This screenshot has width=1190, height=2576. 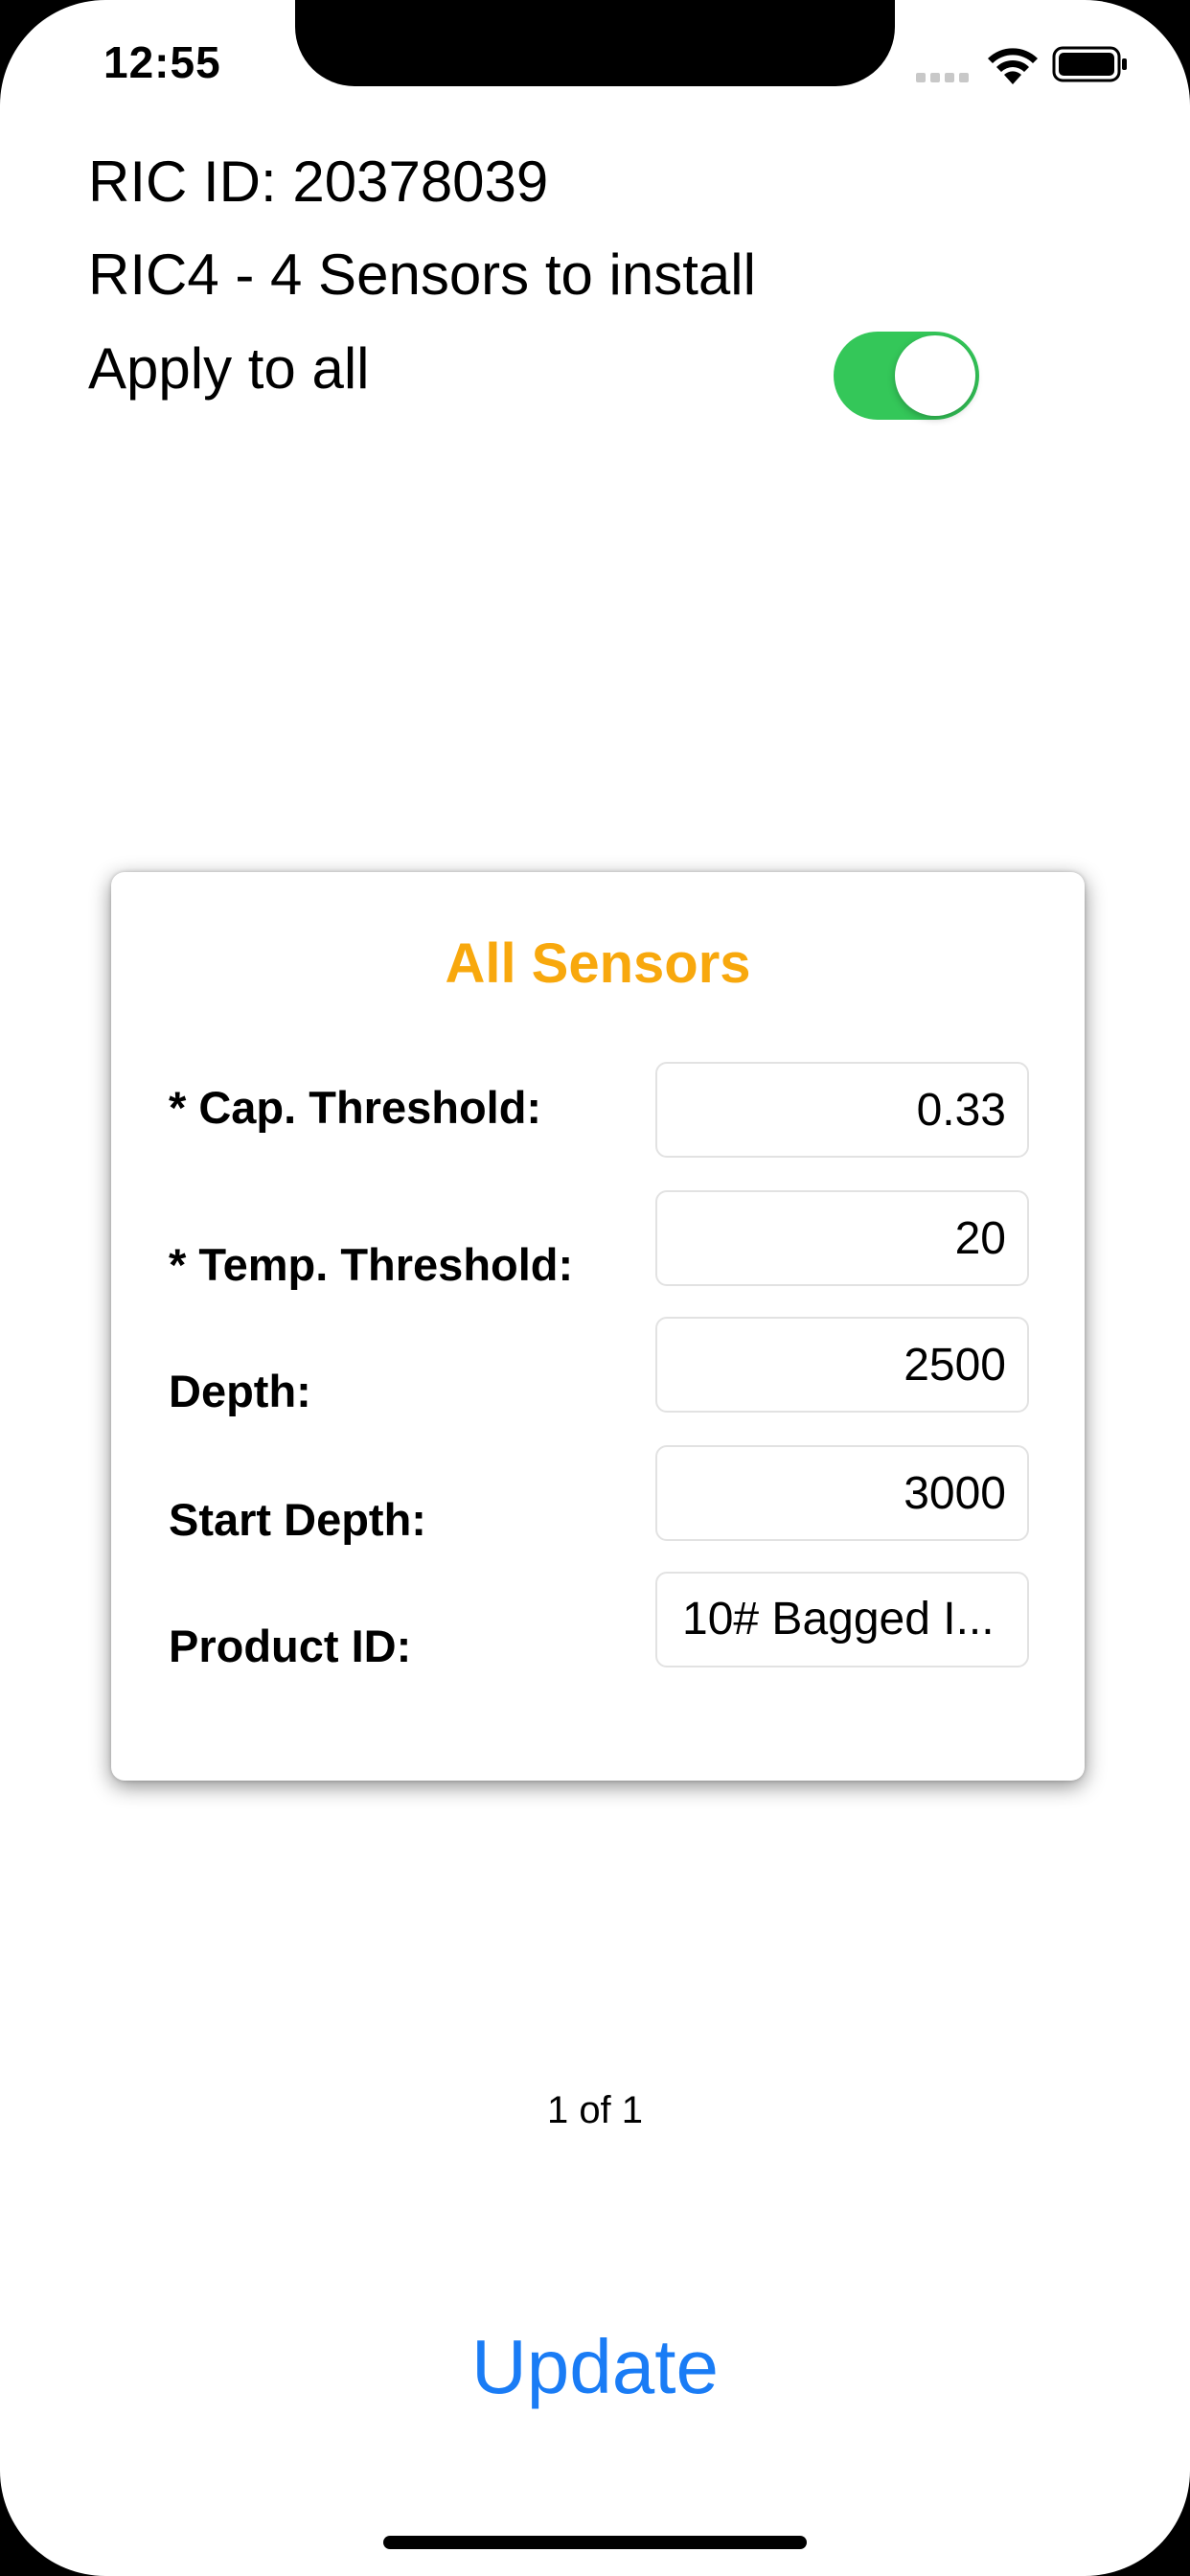 What do you see at coordinates (598, 963) in the screenshot?
I see `card-title: All Sensors` at bounding box center [598, 963].